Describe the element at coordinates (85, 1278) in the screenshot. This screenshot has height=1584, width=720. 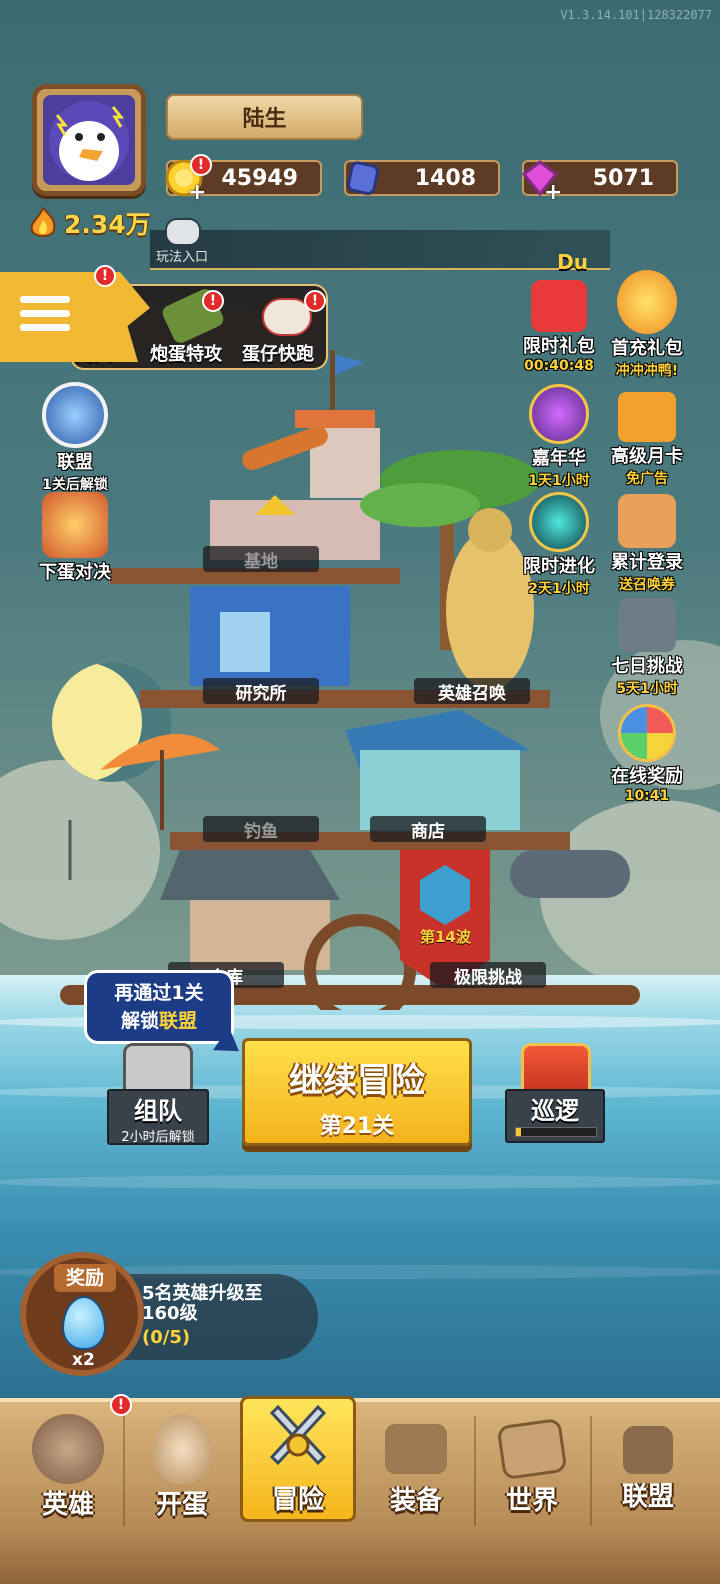
I see `reward-label: 奖励` at that location.